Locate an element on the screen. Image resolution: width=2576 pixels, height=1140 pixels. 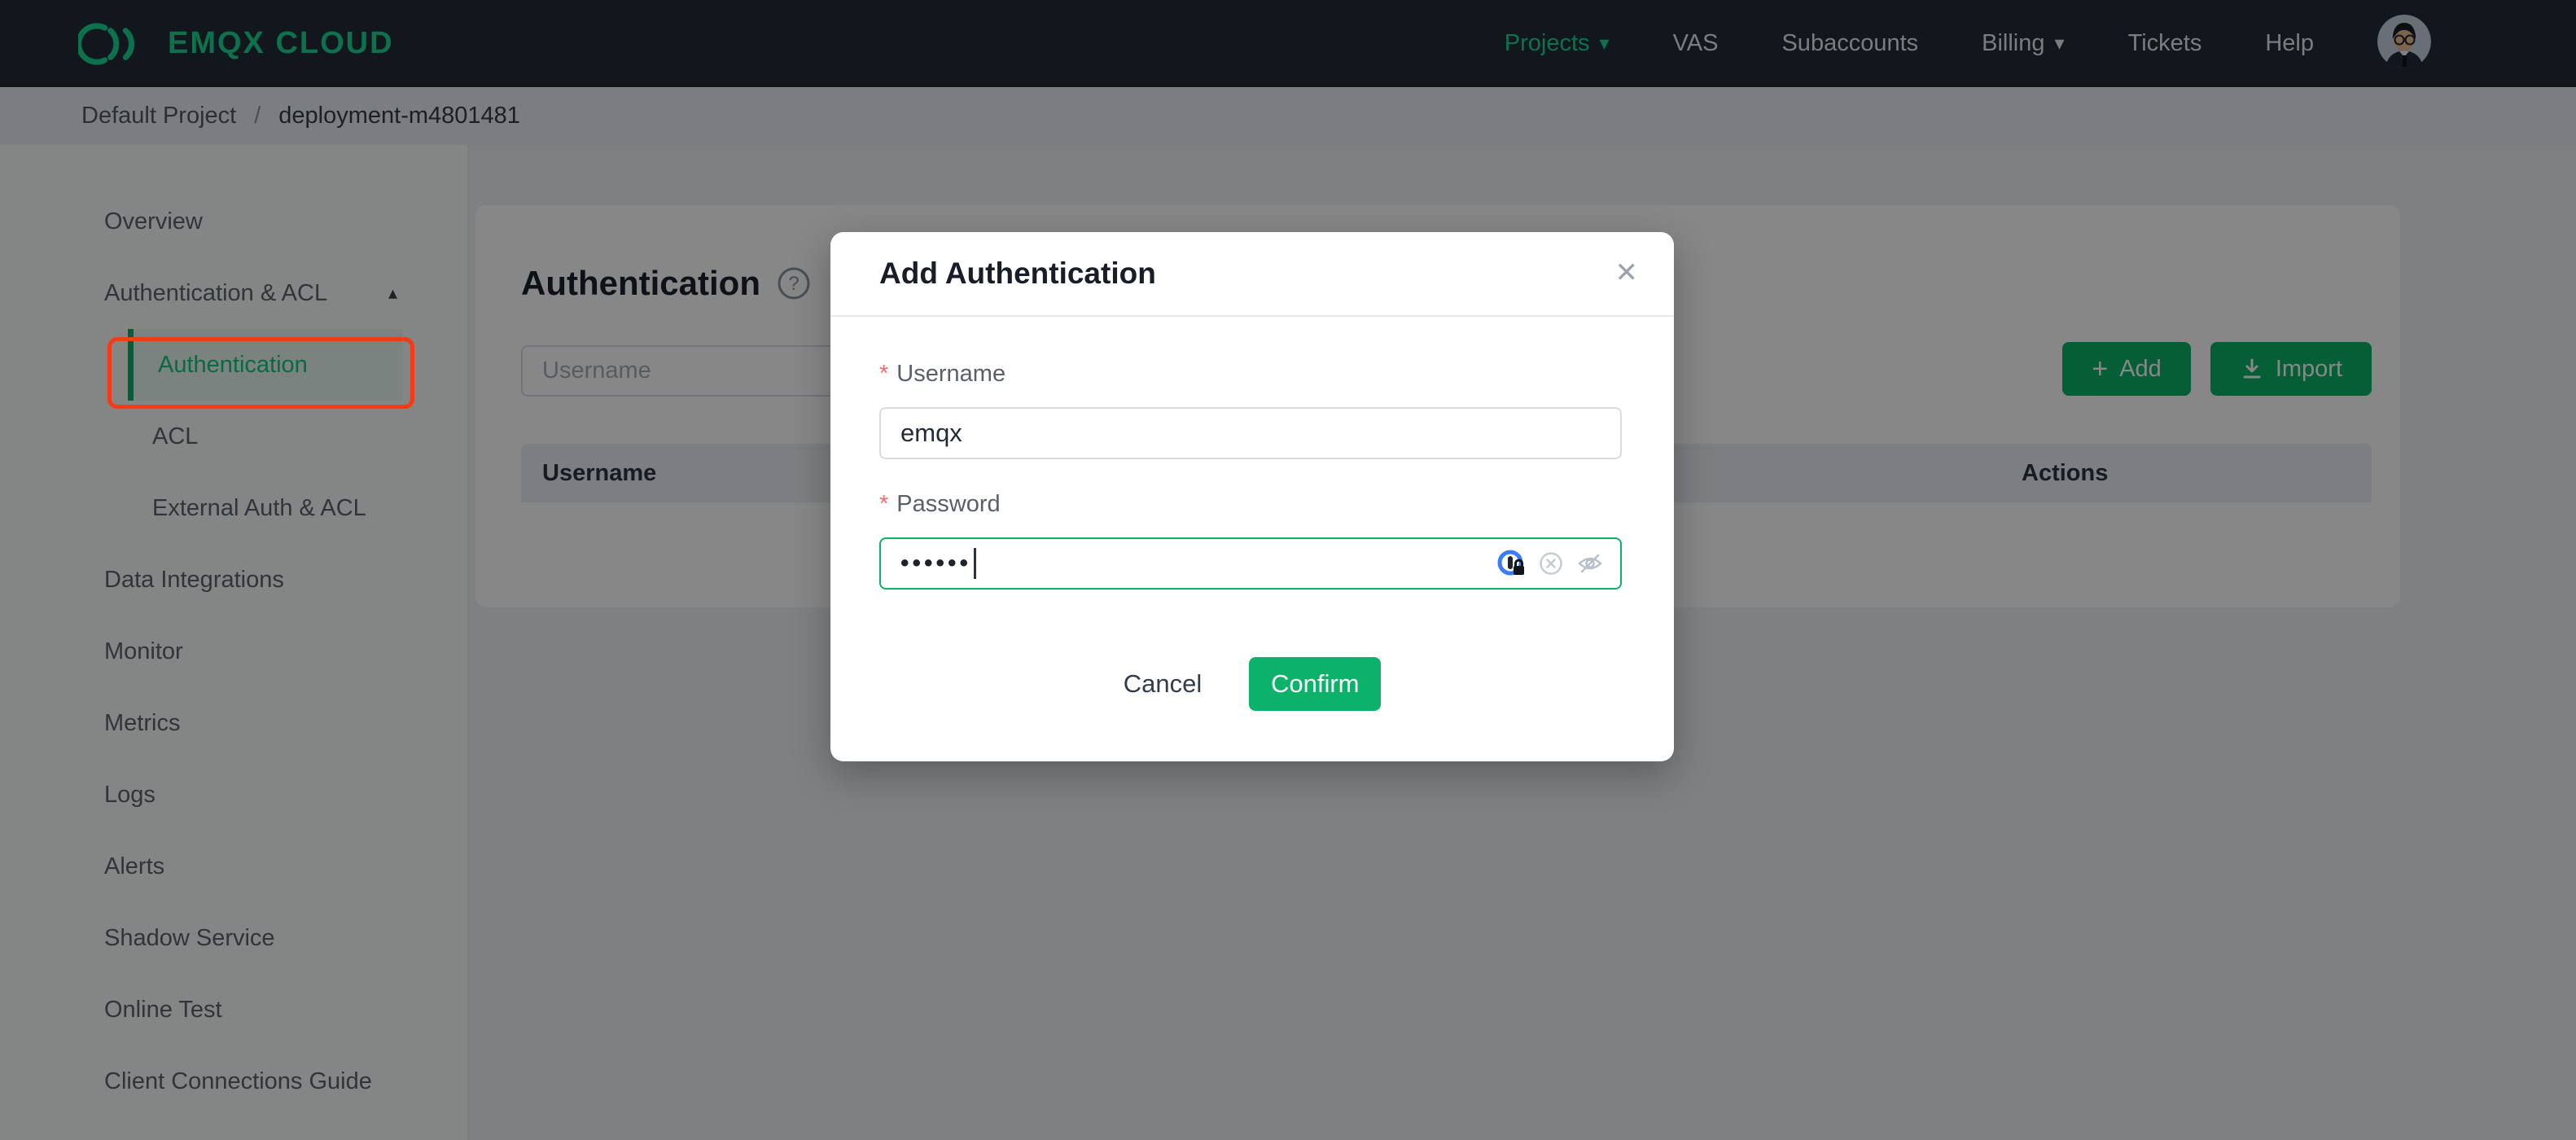
username-label: * Username is located at coordinates (942, 374).